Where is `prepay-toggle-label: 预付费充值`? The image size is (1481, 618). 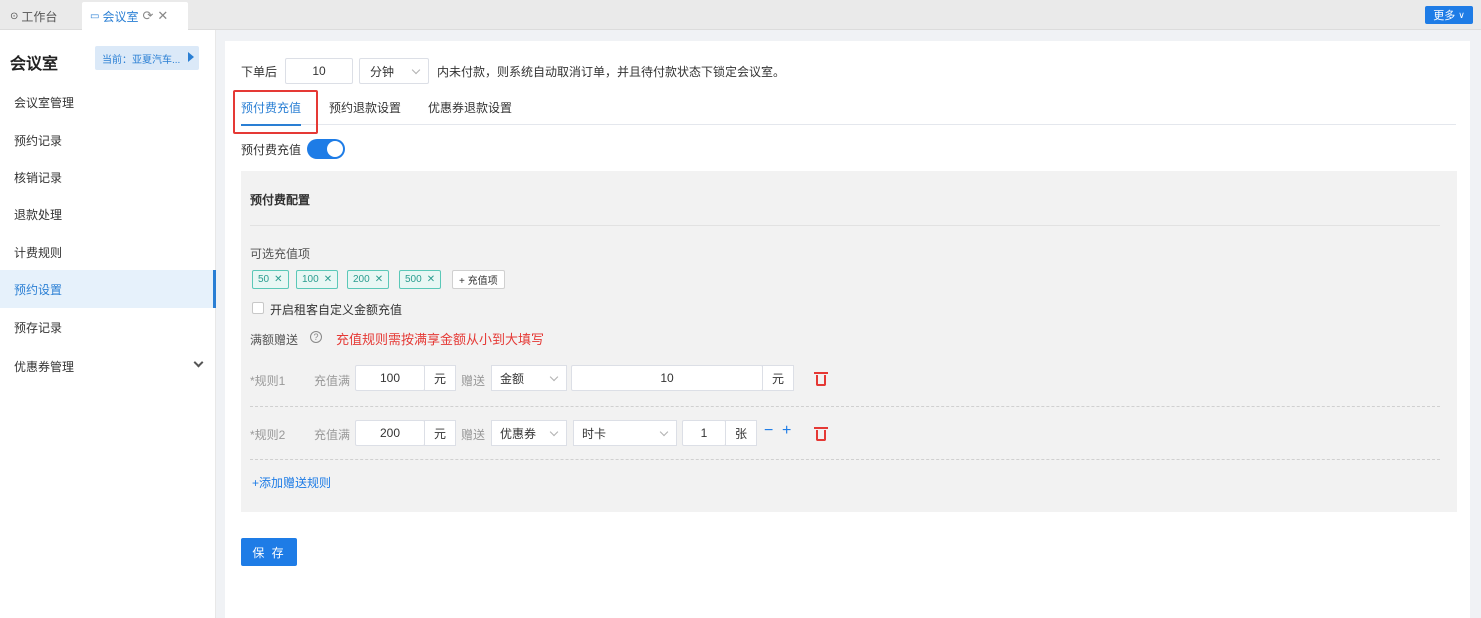
prepay-toggle-label: 预付费充值 is located at coordinates (271, 149).